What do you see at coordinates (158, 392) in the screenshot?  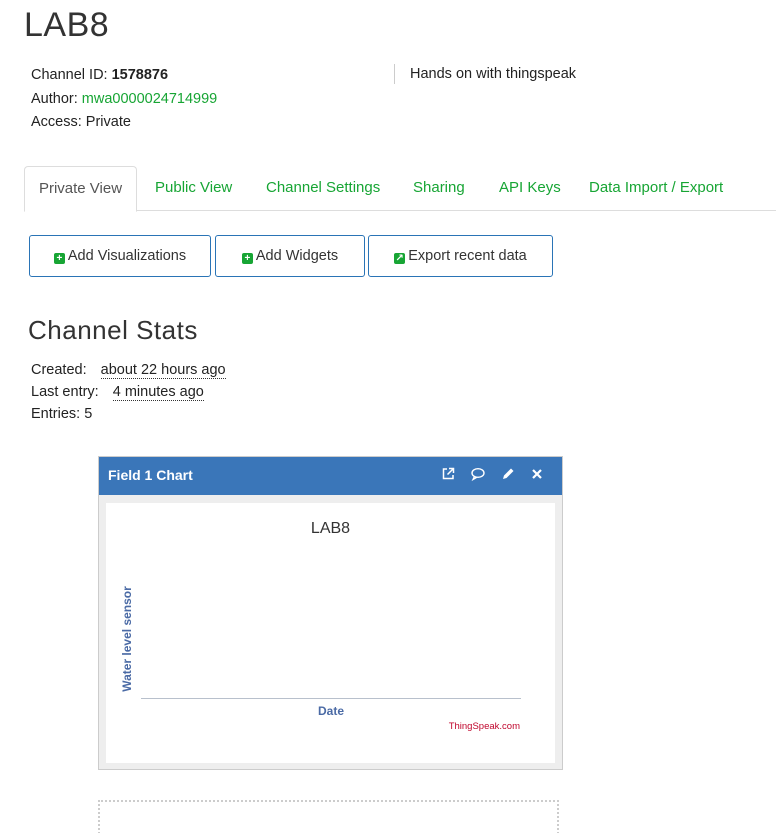 I see `last-entry-value: 4 minutes ago` at bounding box center [158, 392].